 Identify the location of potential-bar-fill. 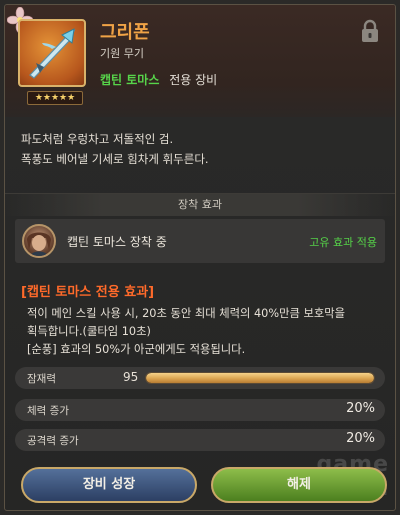
(260, 378).